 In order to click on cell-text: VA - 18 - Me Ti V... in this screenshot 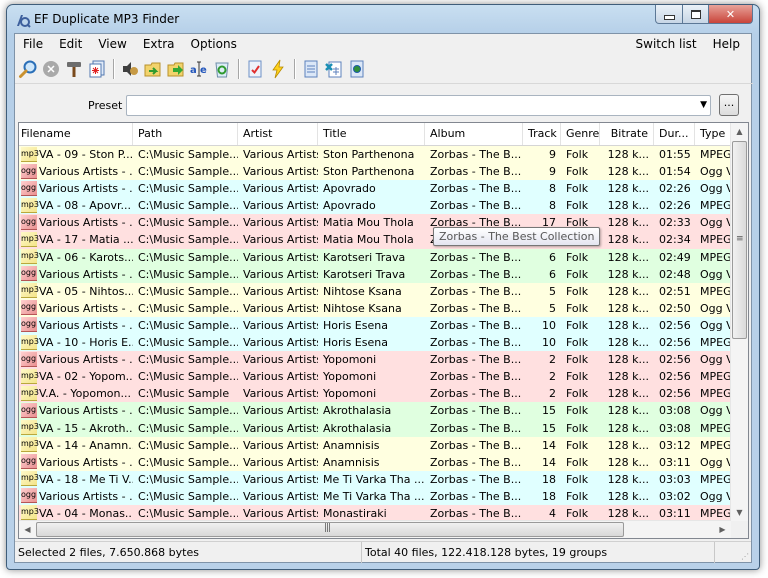, I will do `click(86, 479)`.